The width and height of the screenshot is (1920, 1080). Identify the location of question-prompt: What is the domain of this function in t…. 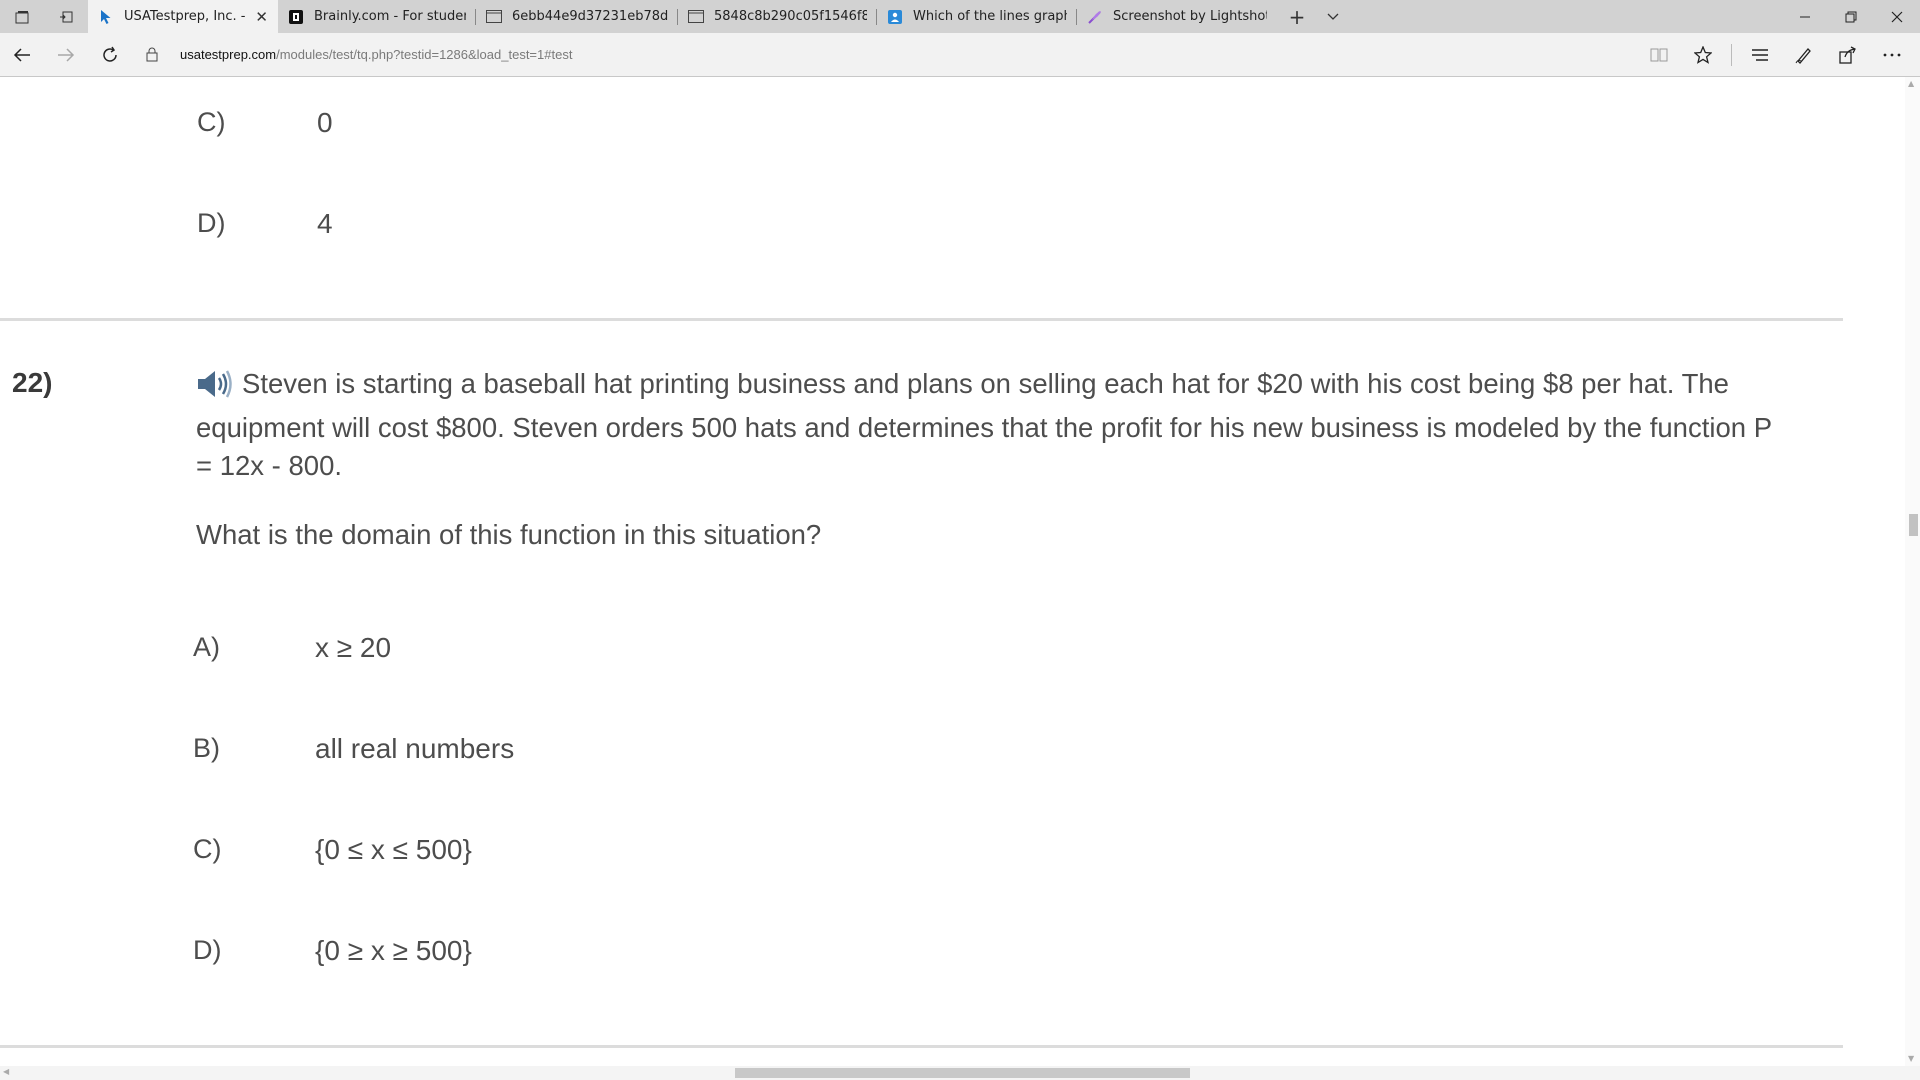
(509, 534).